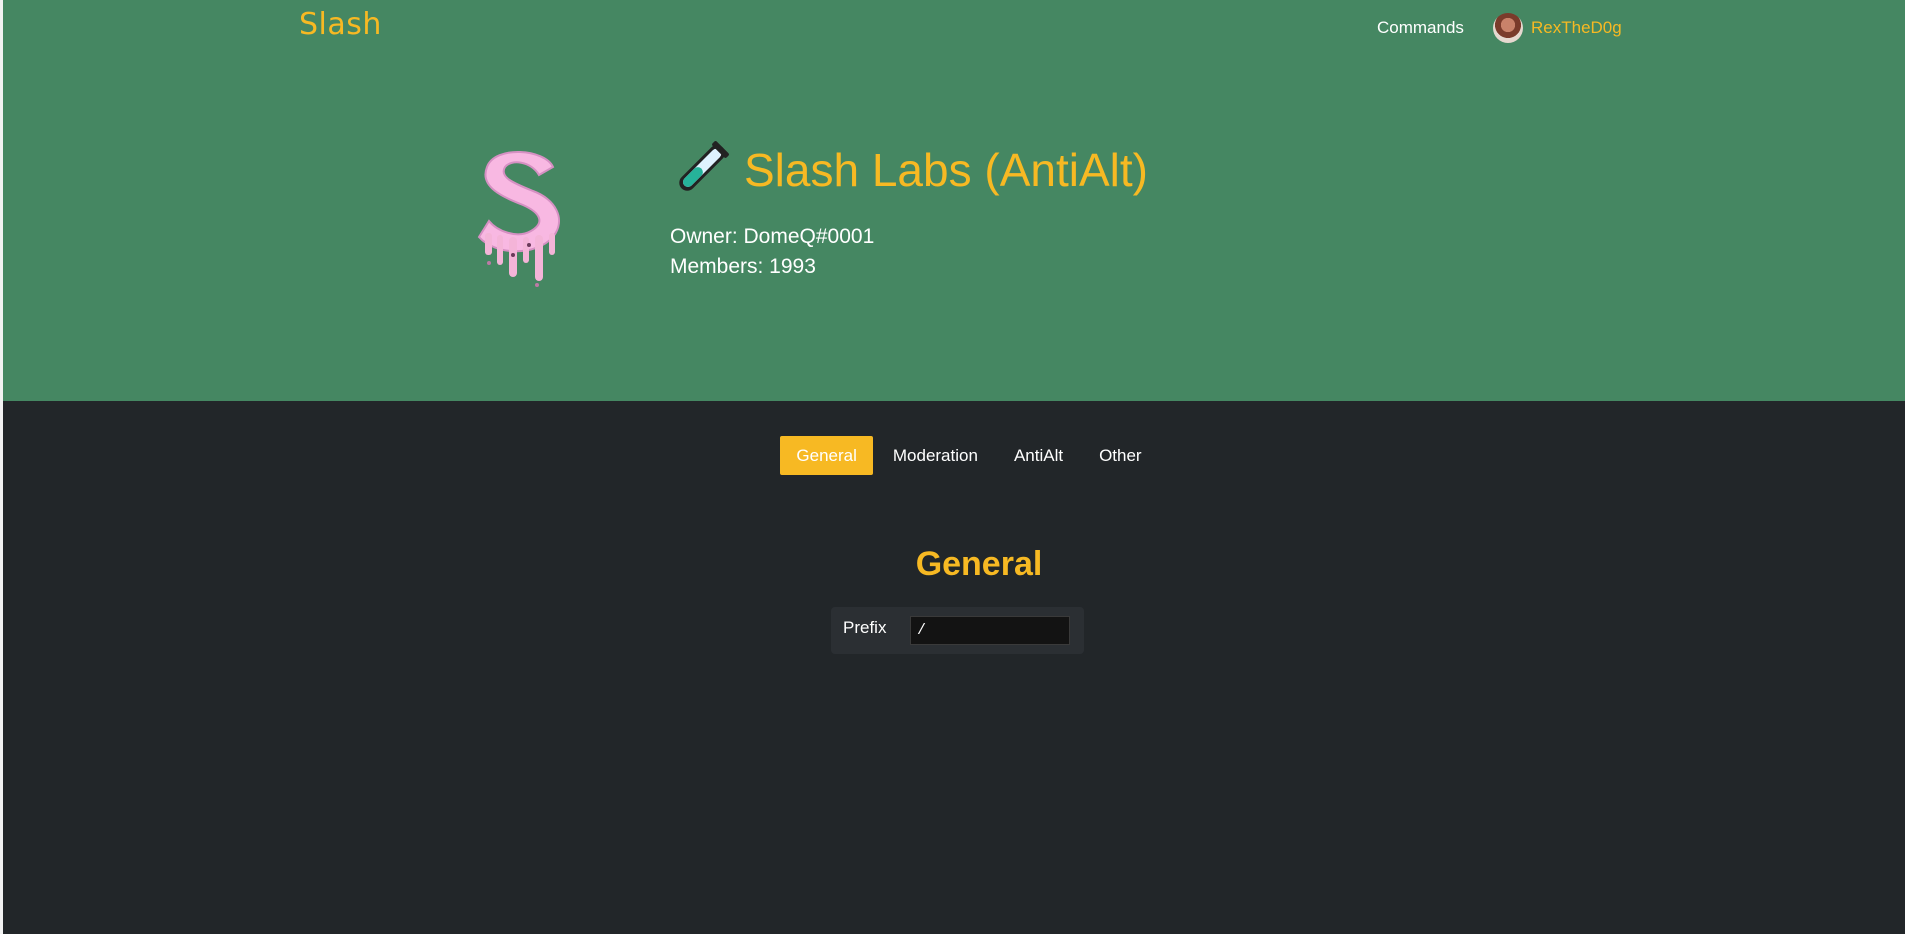 Image resolution: width=1905 pixels, height=934 pixels. Describe the element at coordinates (865, 627) in the screenshot. I see `prefix-label: Prefix` at that location.